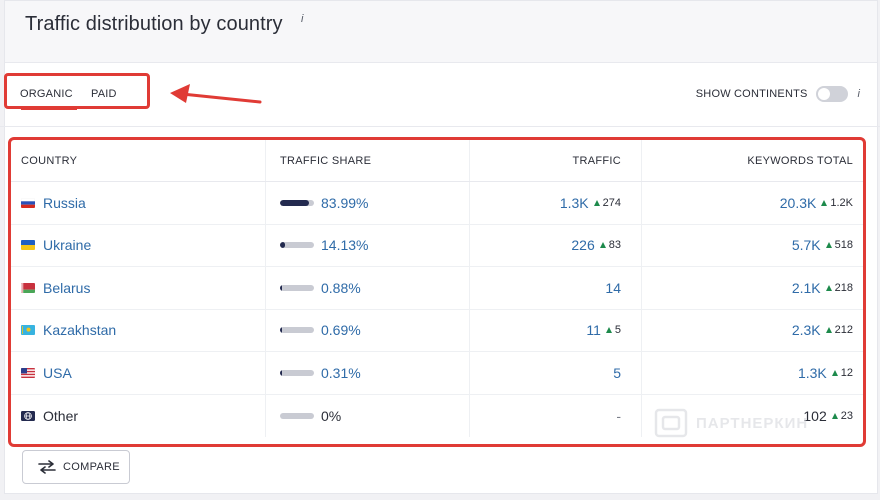 The width and height of the screenshot is (880, 500). Describe the element at coordinates (28, 330) in the screenshot. I see `flag-kazakhstan-icon` at that location.